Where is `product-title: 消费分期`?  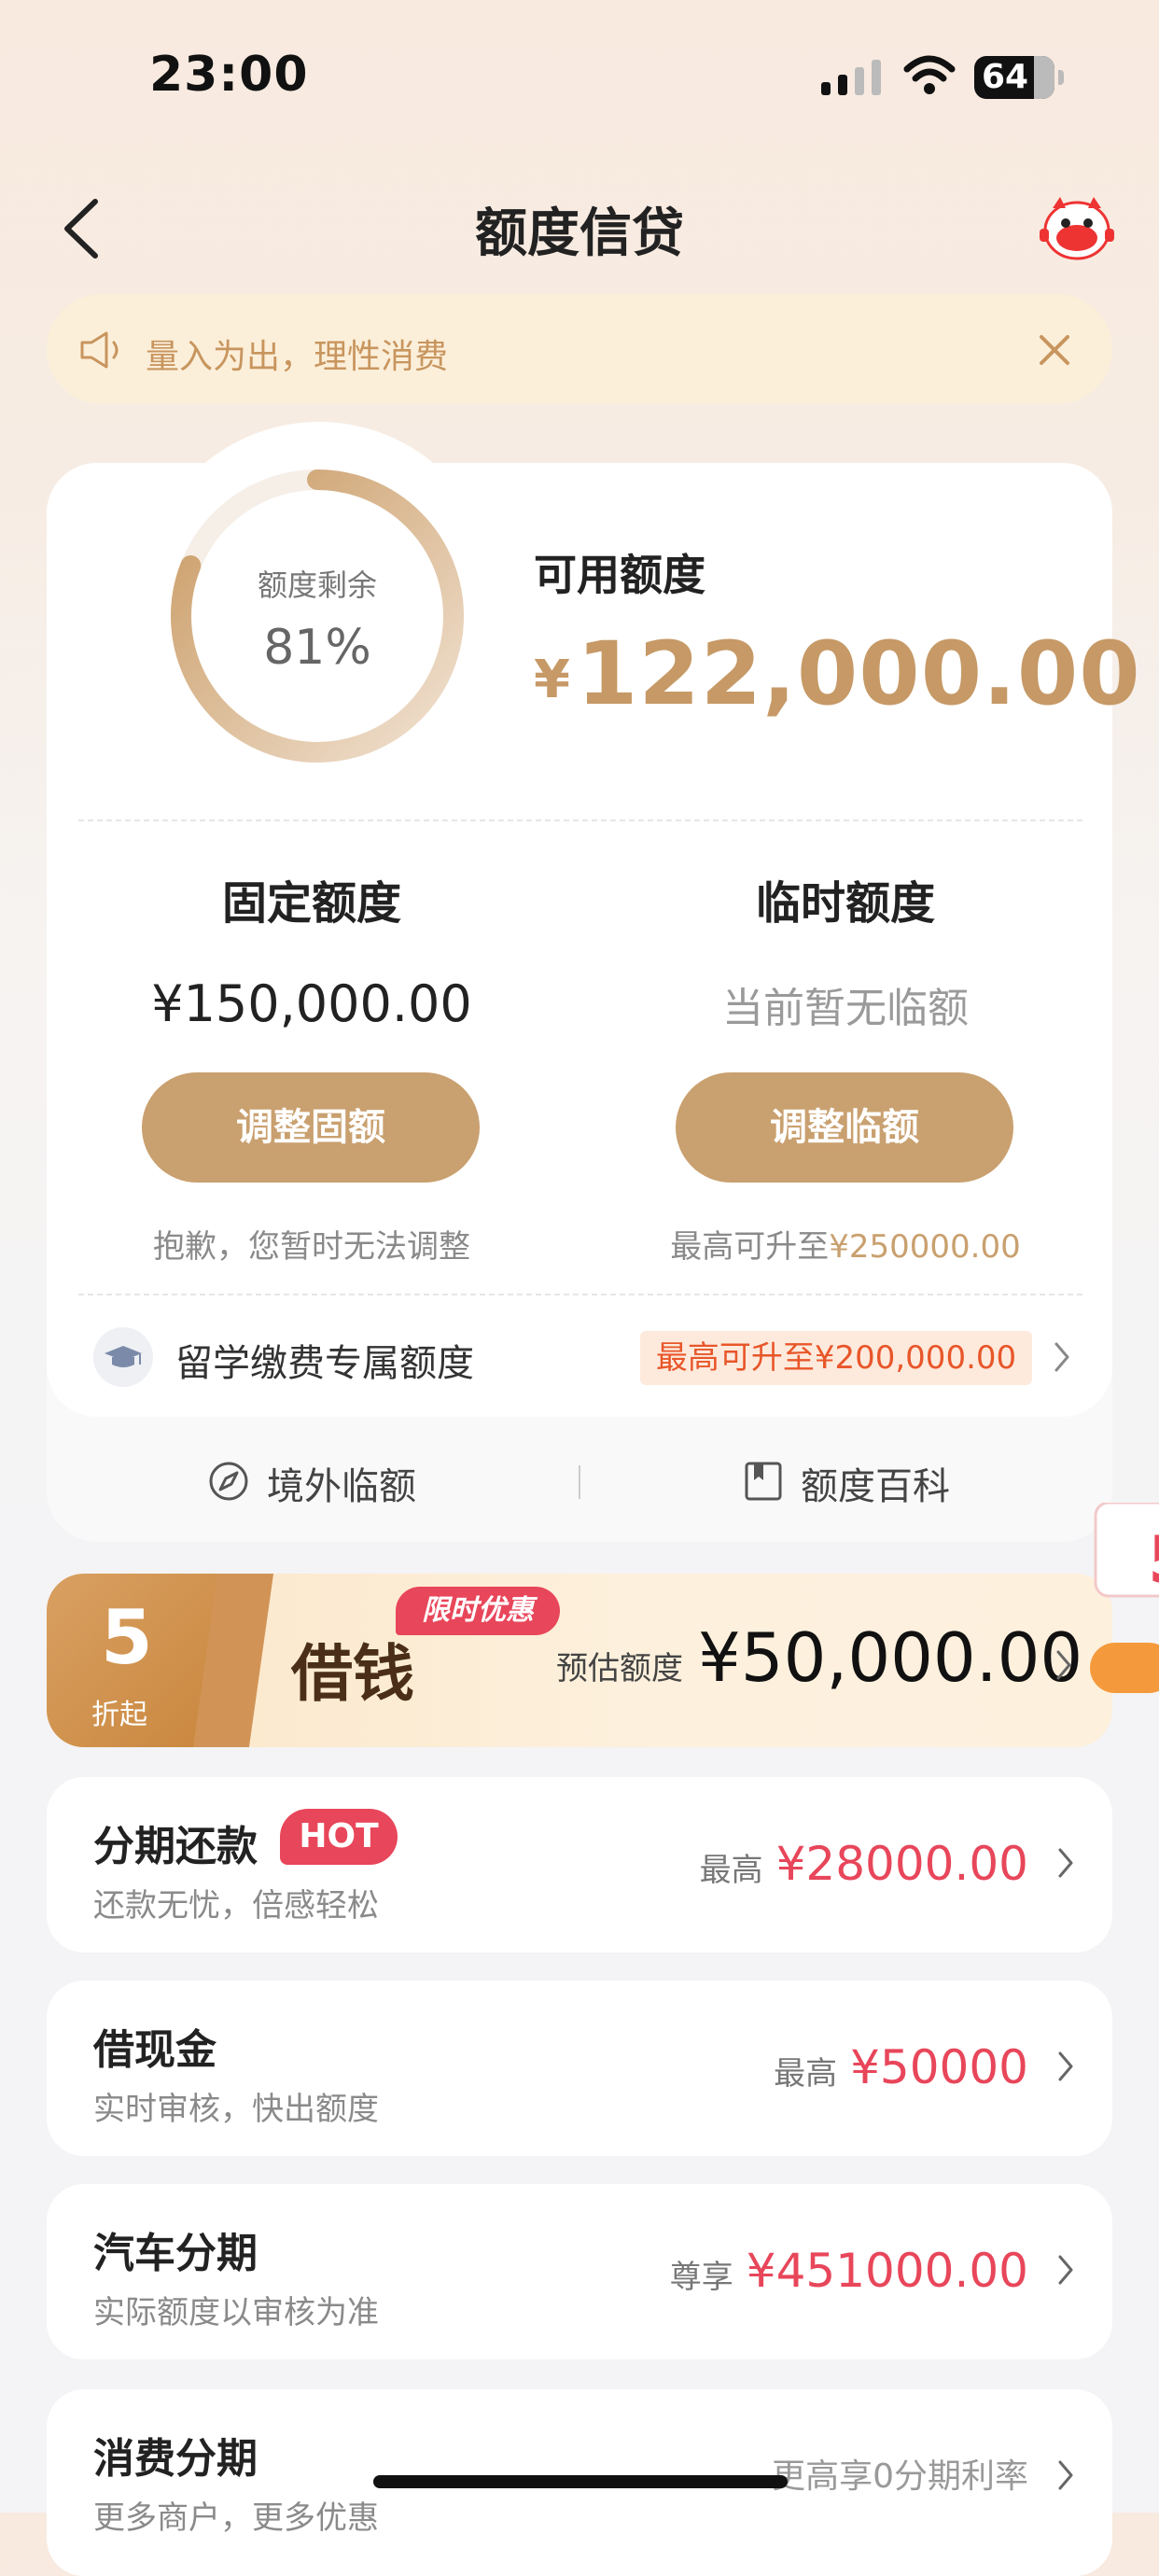
product-title: 消费分期 is located at coordinates (175, 2459).